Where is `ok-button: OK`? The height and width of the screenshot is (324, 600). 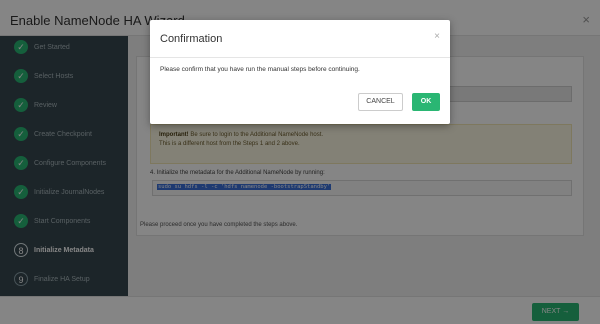
ok-button: OK is located at coordinates (426, 102).